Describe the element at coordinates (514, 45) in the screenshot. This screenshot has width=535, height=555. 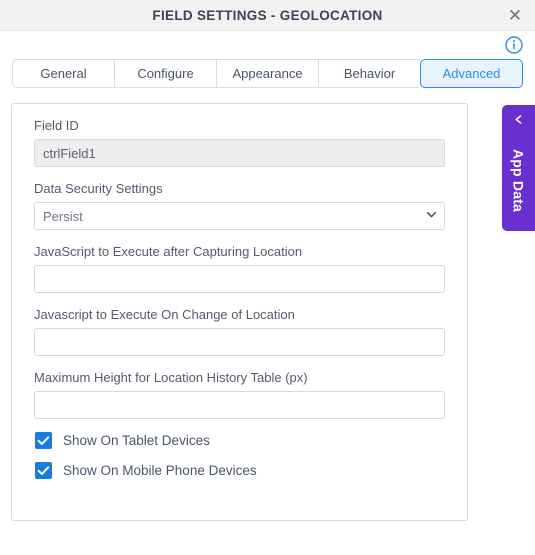
I see `info-circle-icon` at that location.